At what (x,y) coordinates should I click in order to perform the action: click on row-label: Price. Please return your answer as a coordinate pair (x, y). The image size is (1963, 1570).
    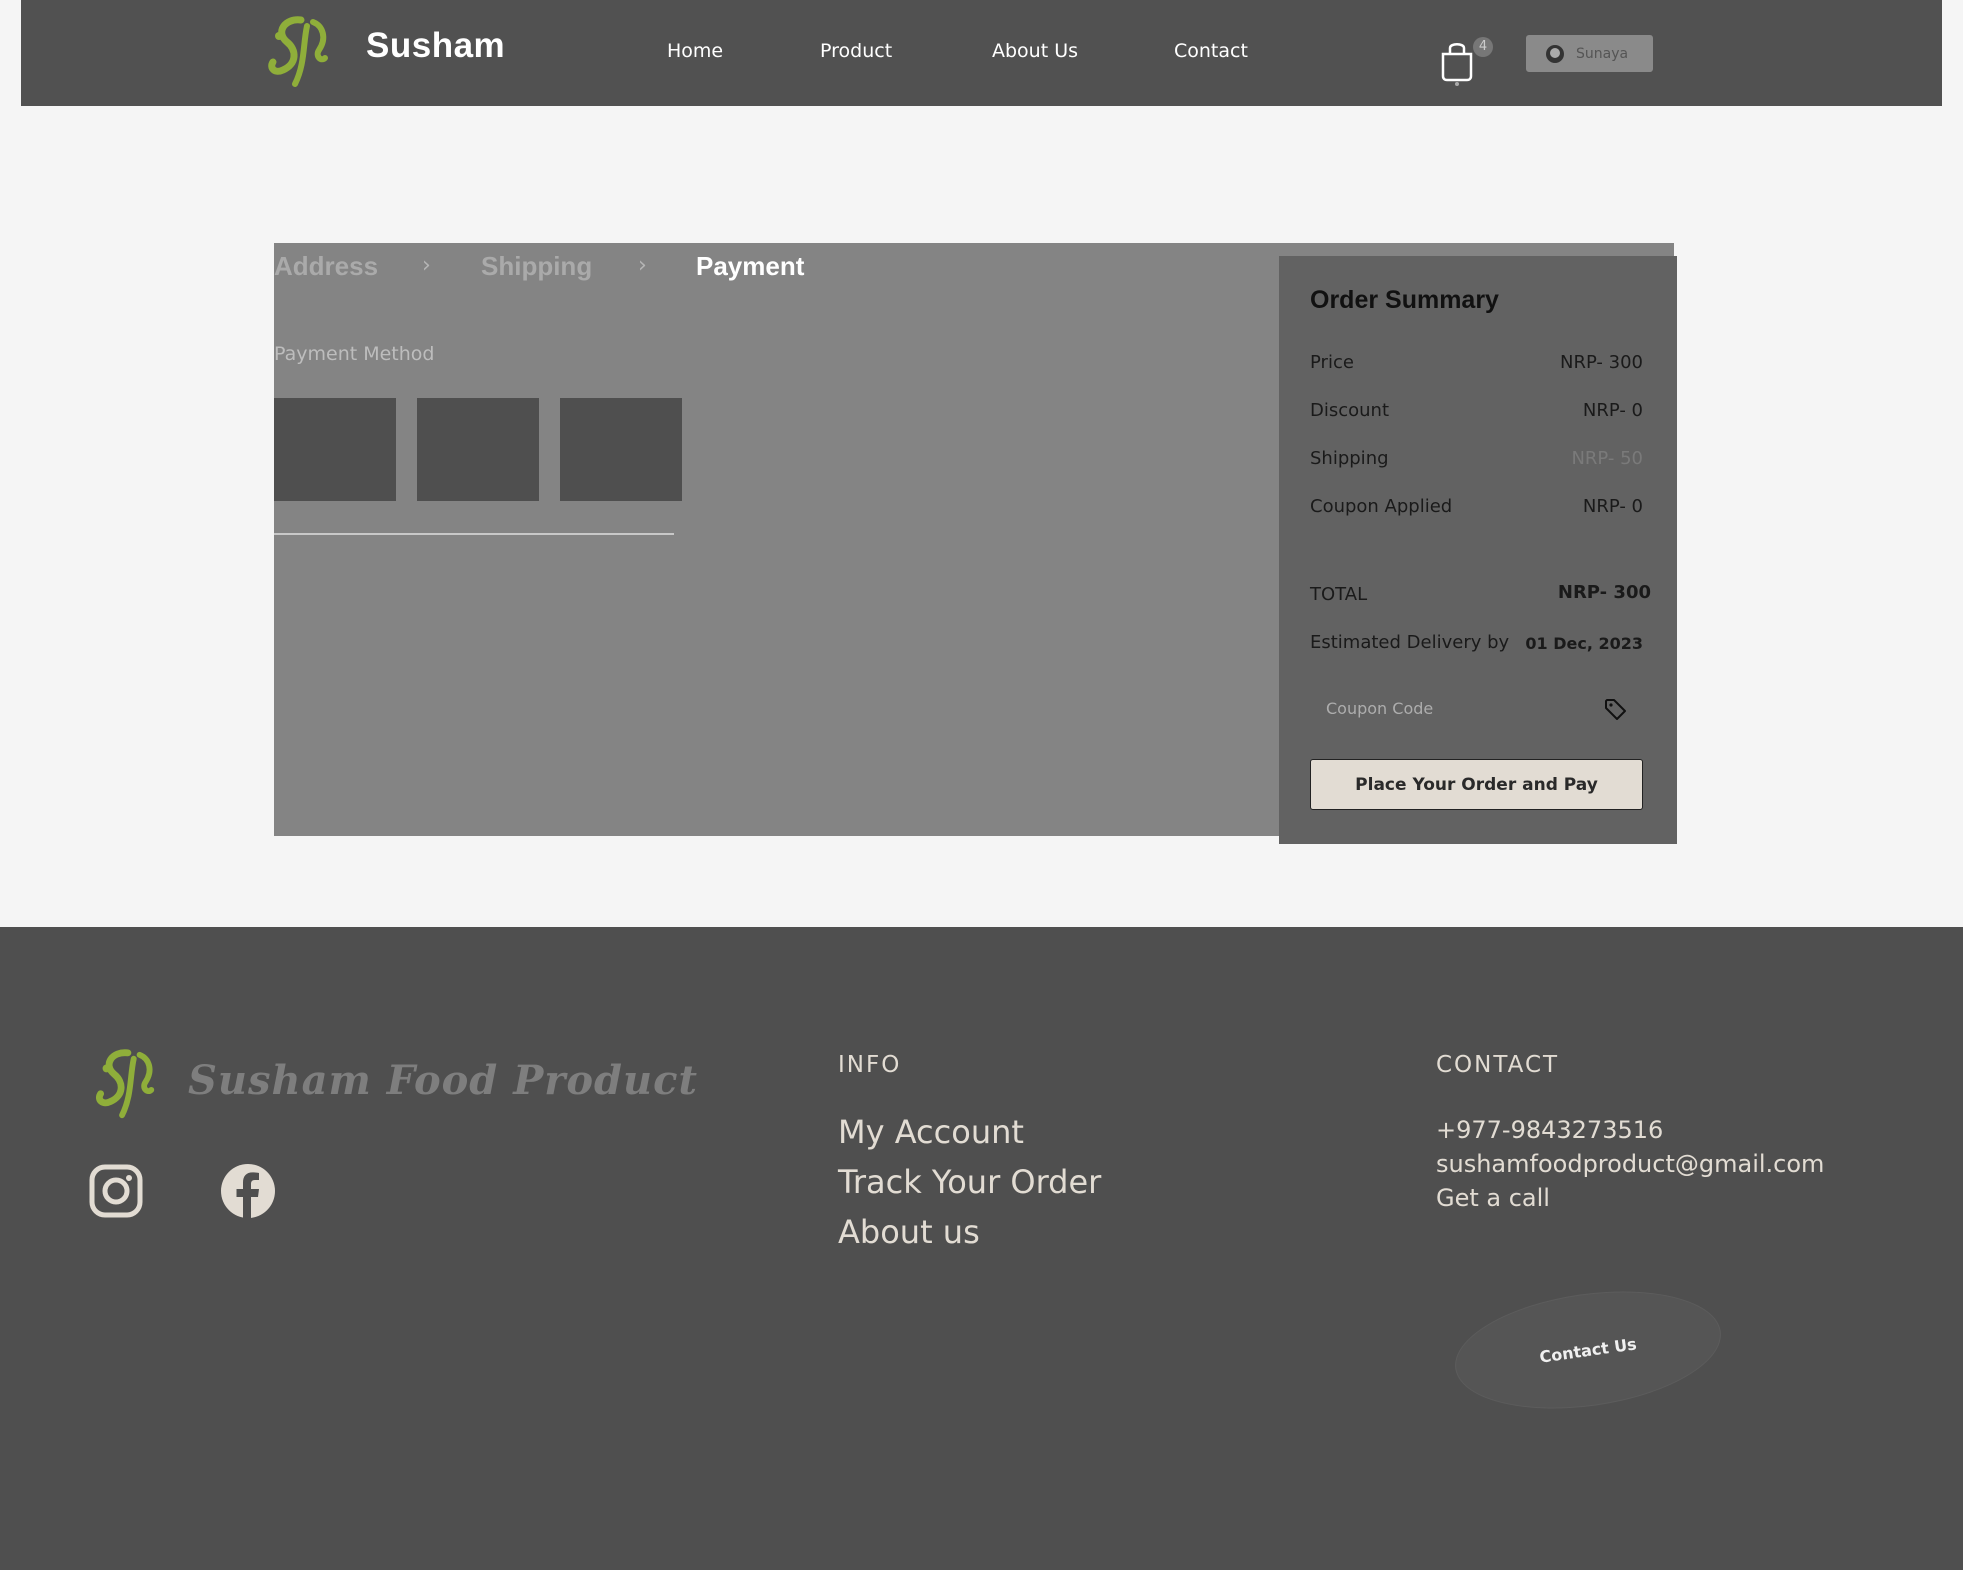
    Looking at the image, I should click on (1332, 362).